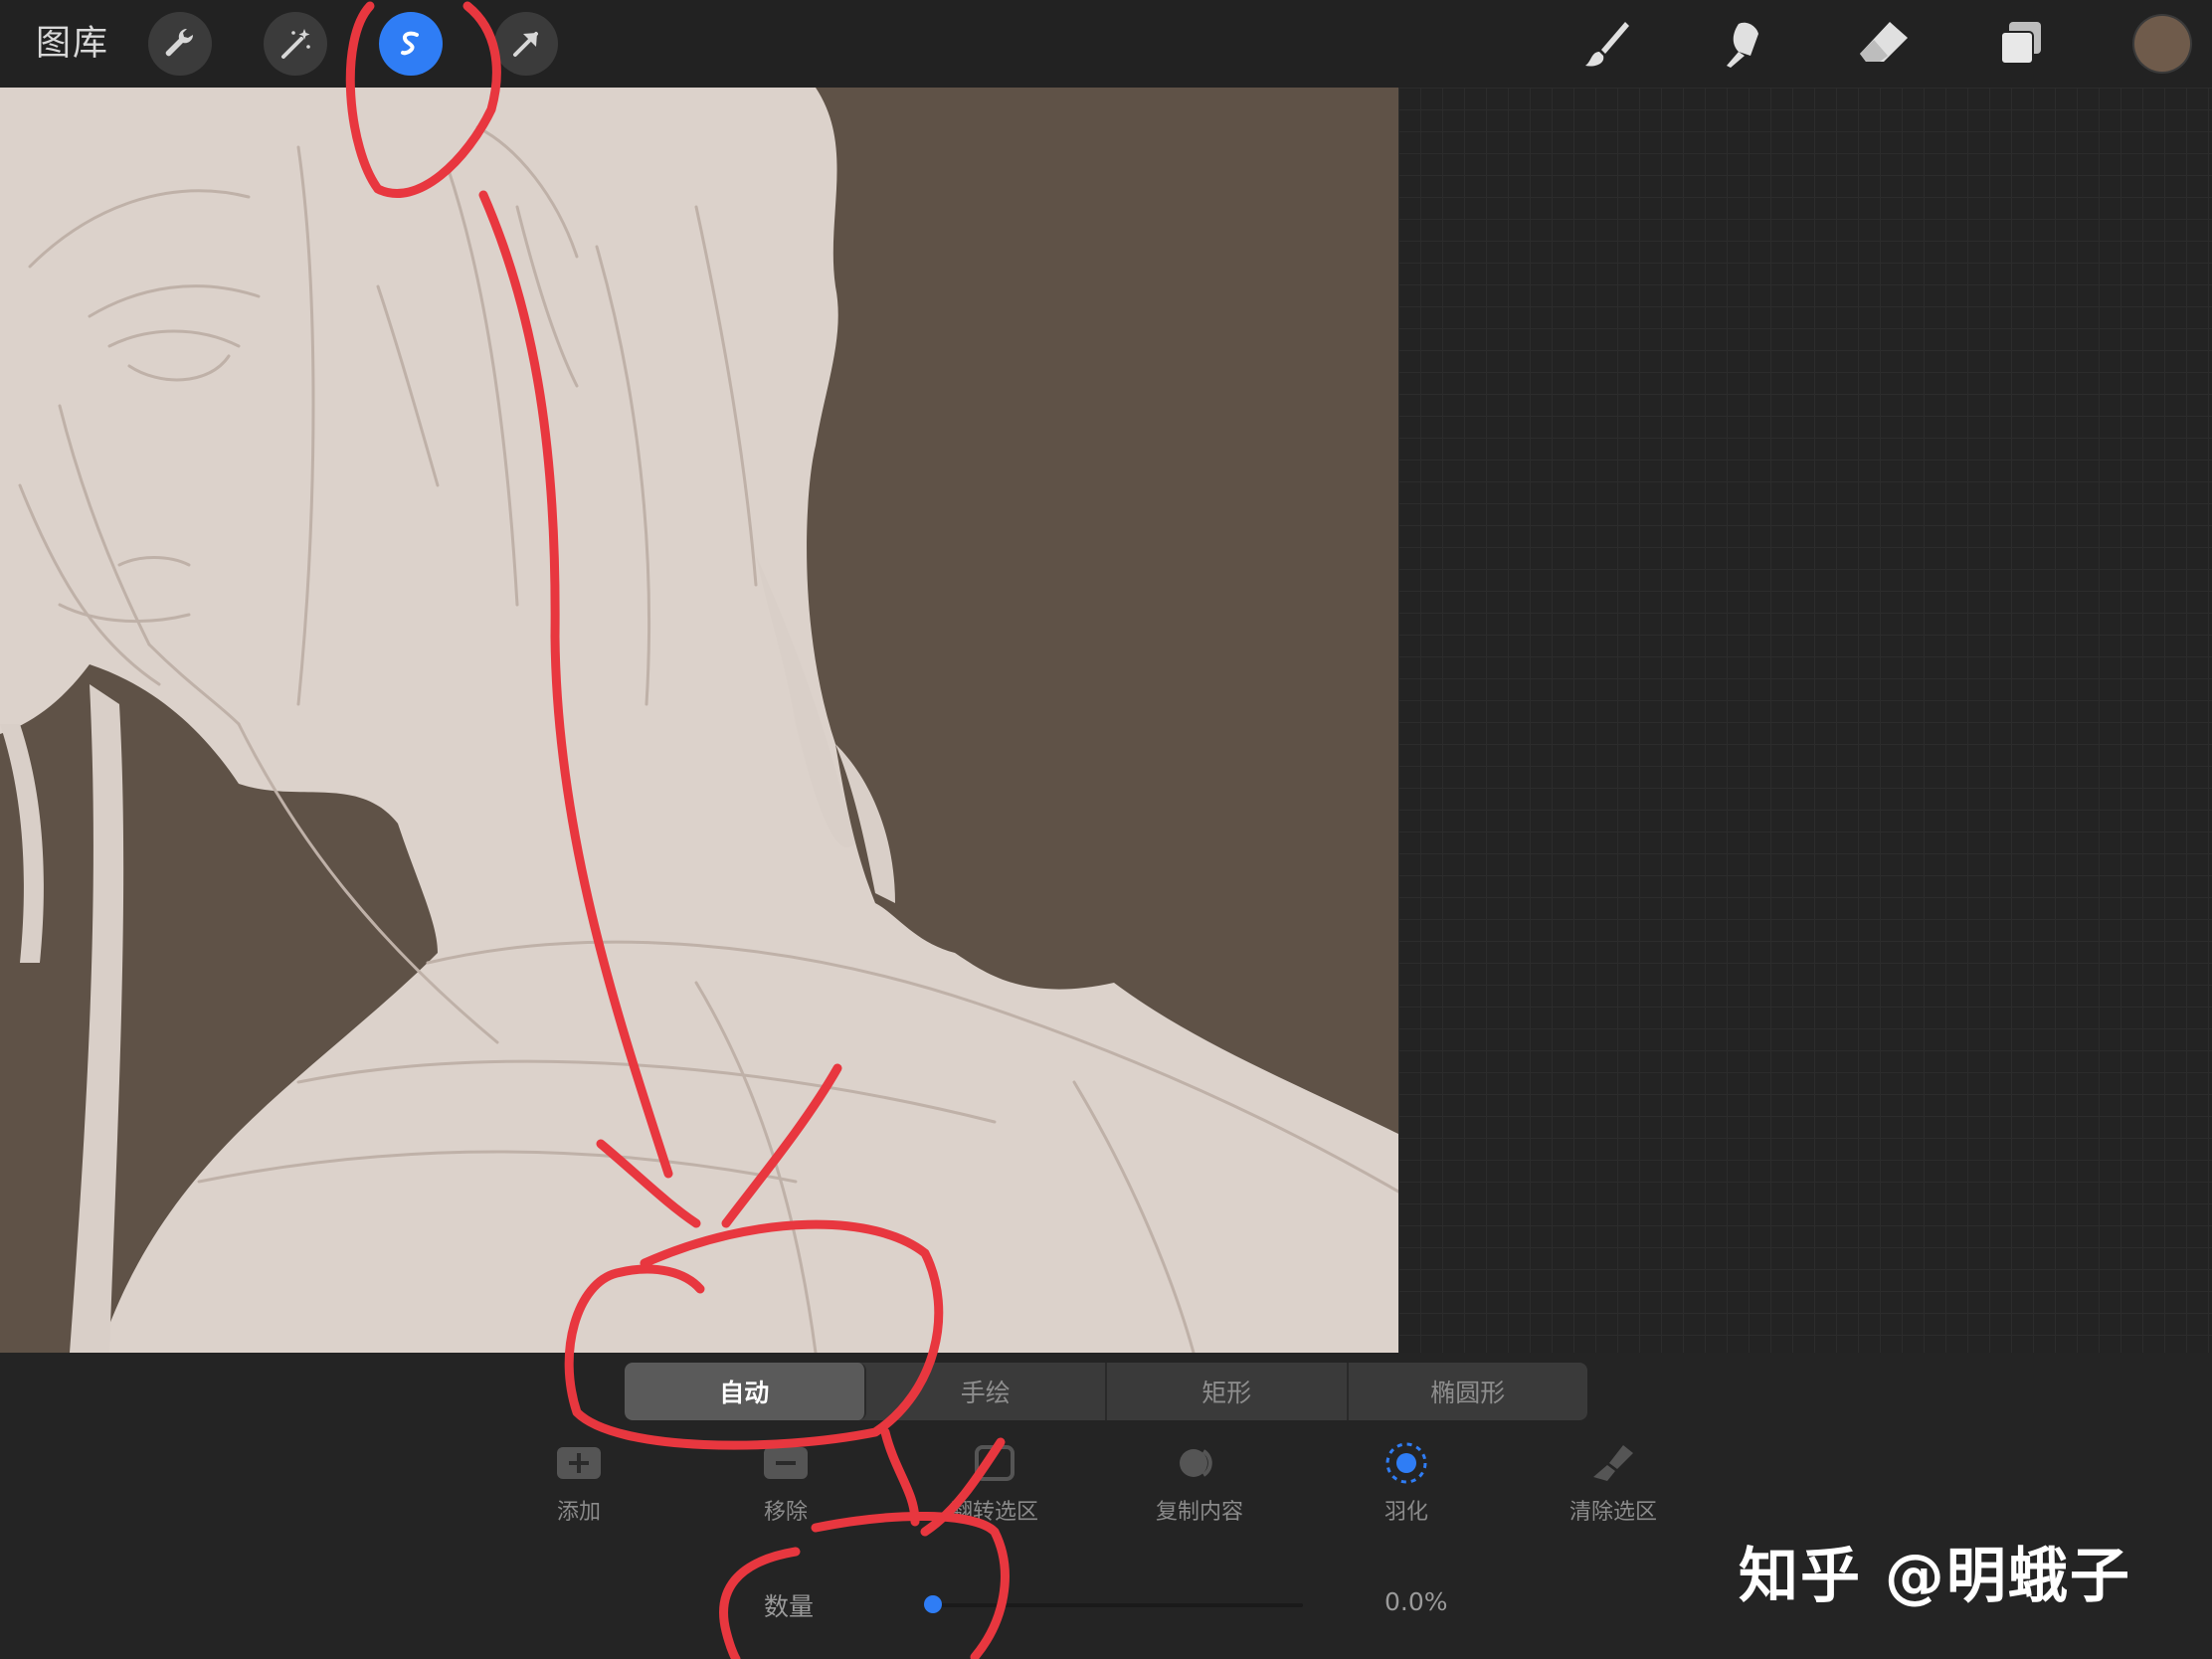 The image size is (2212, 1659). I want to click on remove-label: 移除, so click(785, 1512).